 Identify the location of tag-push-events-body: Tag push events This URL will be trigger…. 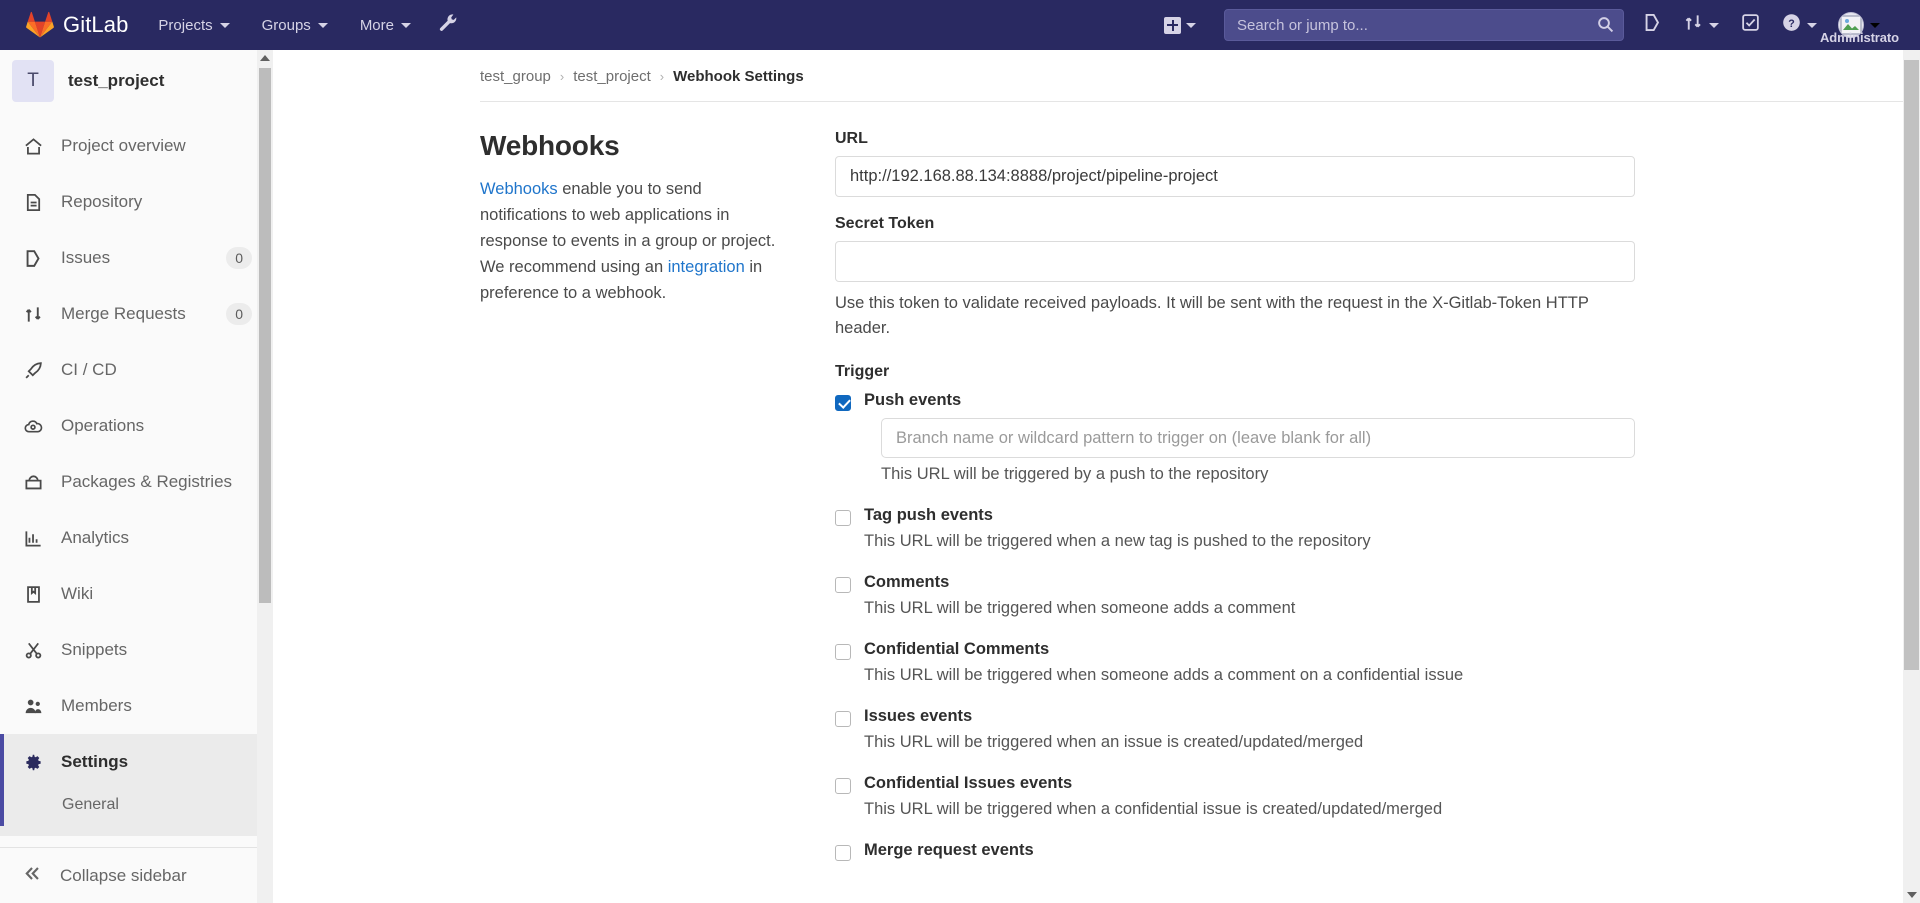
(1249, 529).